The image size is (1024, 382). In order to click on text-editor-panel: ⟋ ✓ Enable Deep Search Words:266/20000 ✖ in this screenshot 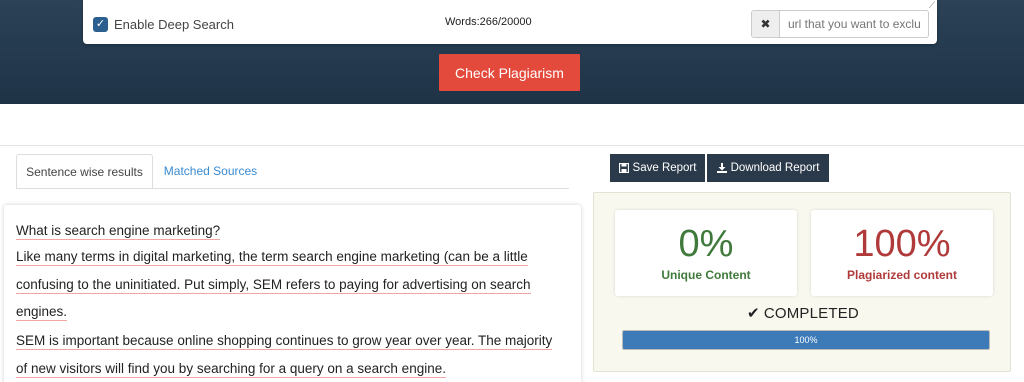, I will do `click(510, 22)`.